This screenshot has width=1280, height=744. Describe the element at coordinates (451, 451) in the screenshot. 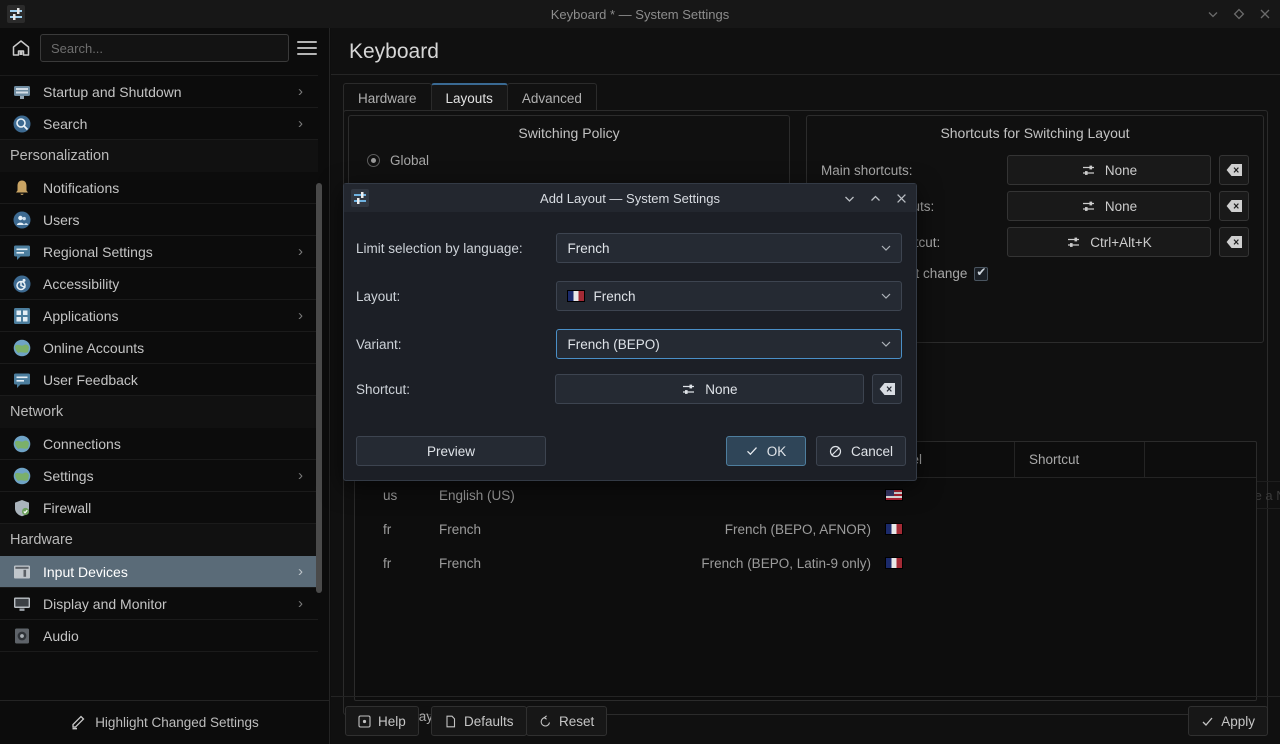

I see `preview-button: Preview` at that location.